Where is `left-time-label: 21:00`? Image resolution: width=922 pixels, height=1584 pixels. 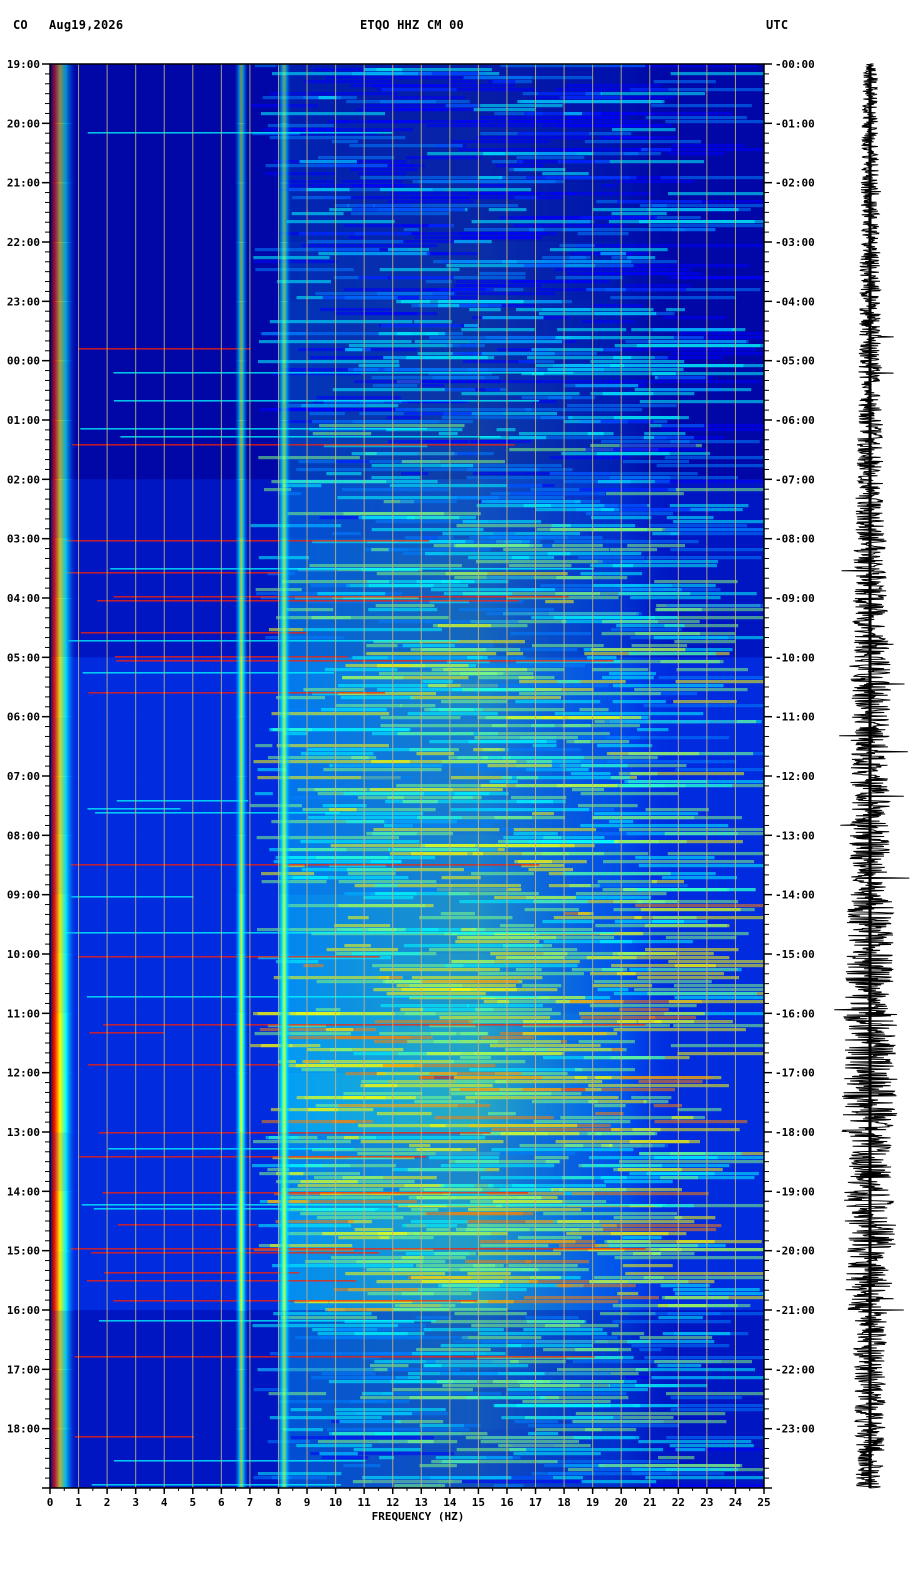 left-time-label: 21:00 is located at coordinates (23, 183).